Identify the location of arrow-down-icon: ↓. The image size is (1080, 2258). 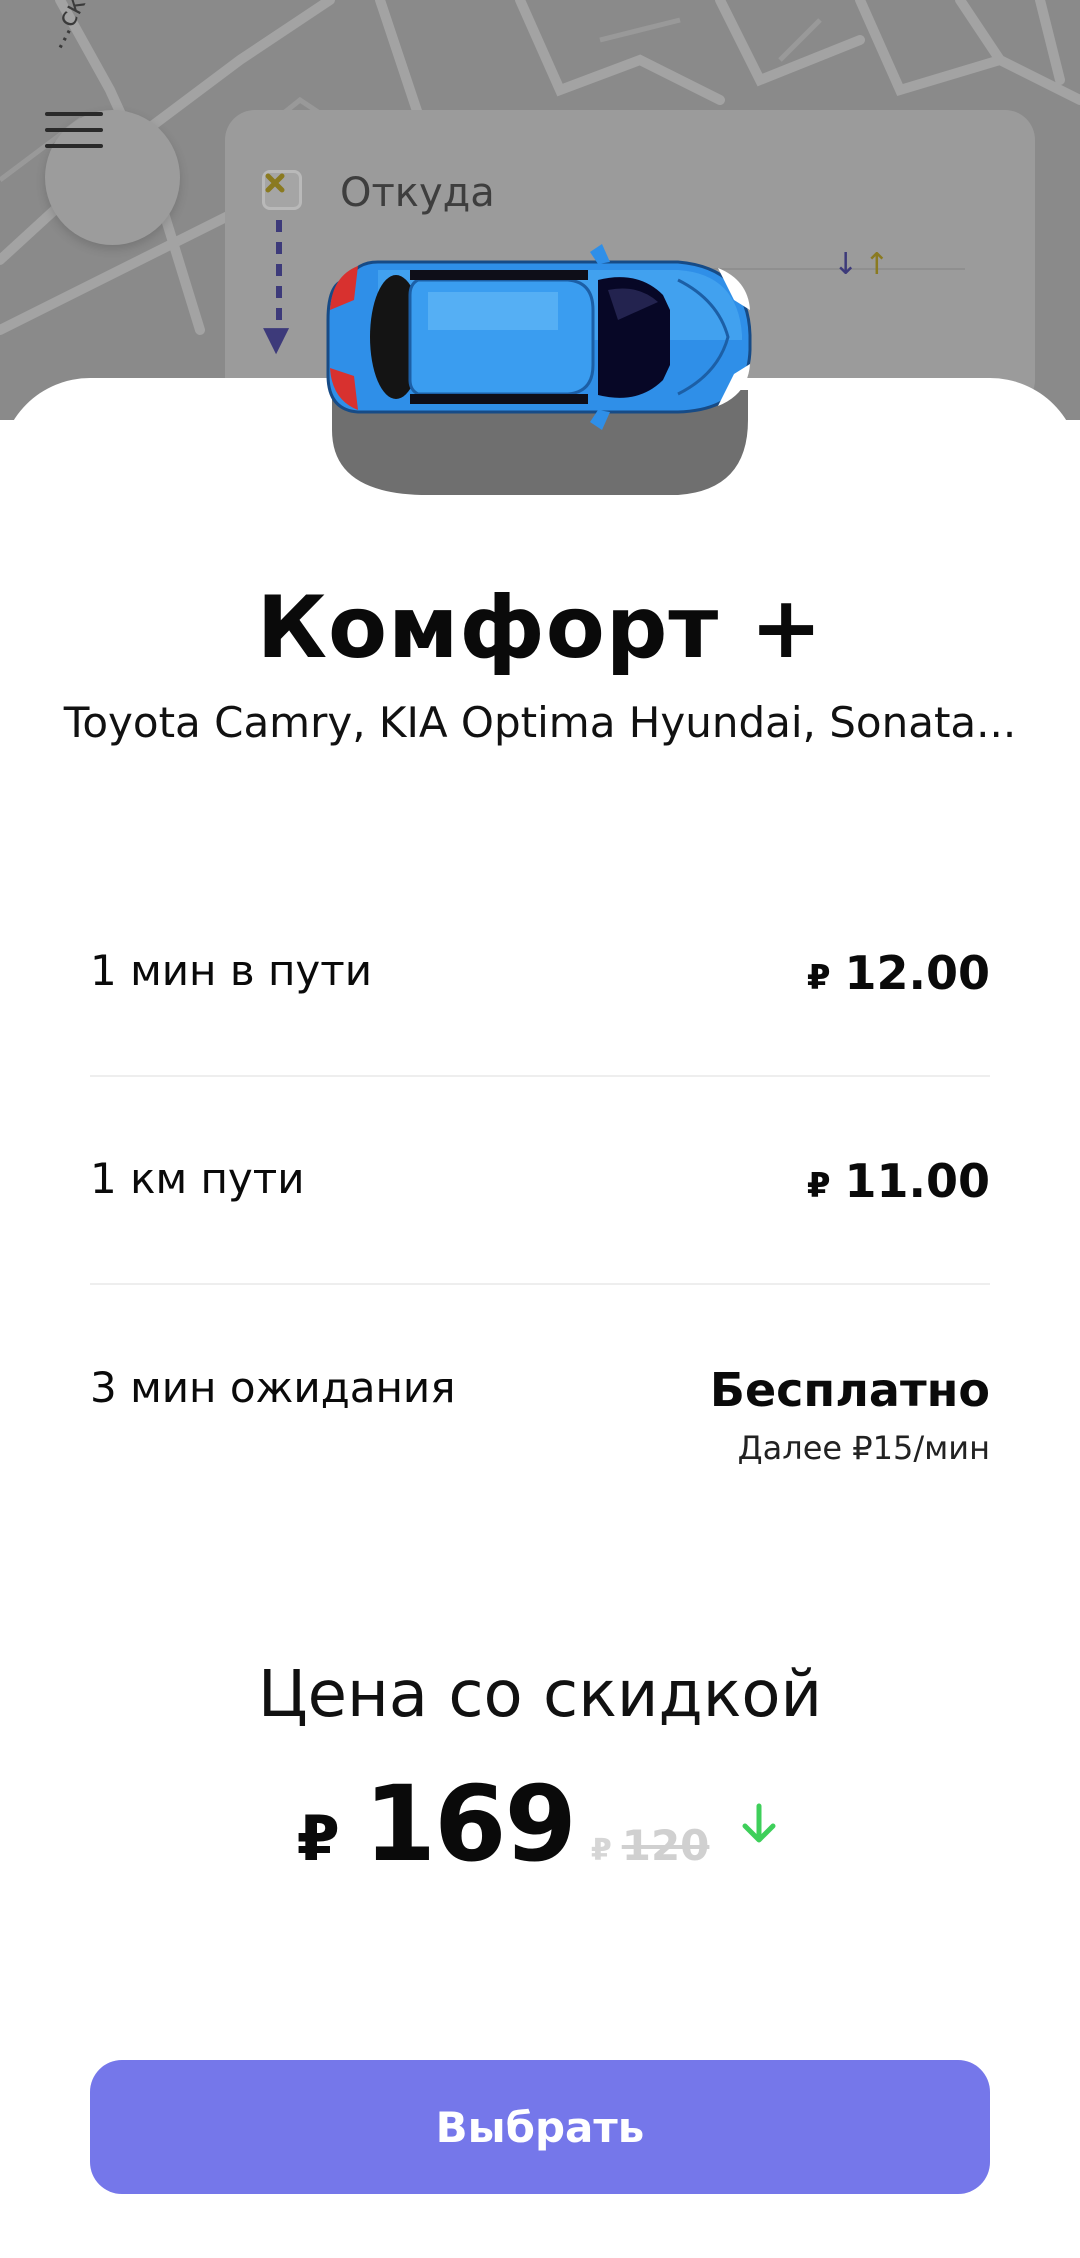
(846, 264).